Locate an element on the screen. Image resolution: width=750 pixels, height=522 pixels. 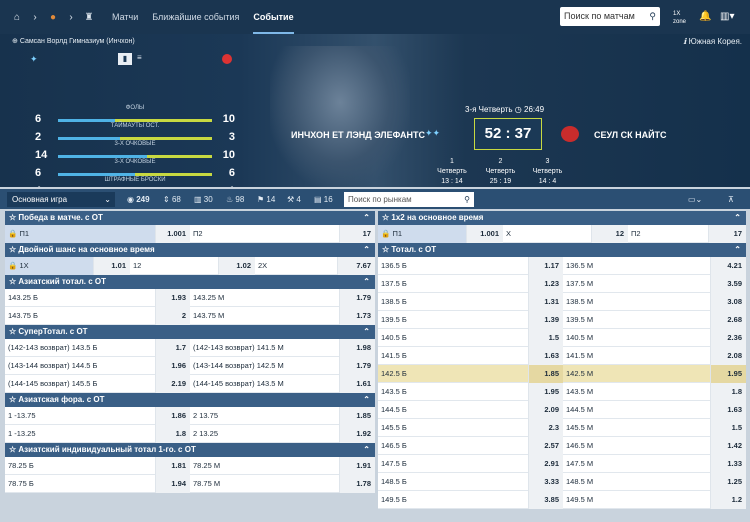
outcome-label: 78.75 Б is located at coordinates (80, 484).